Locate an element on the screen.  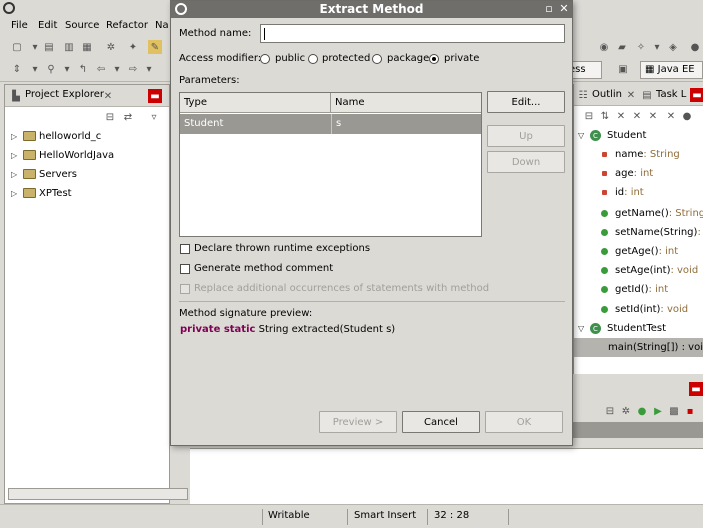
tree-item: ▷ HelloWorldJava is located at coordinates (62, 155).